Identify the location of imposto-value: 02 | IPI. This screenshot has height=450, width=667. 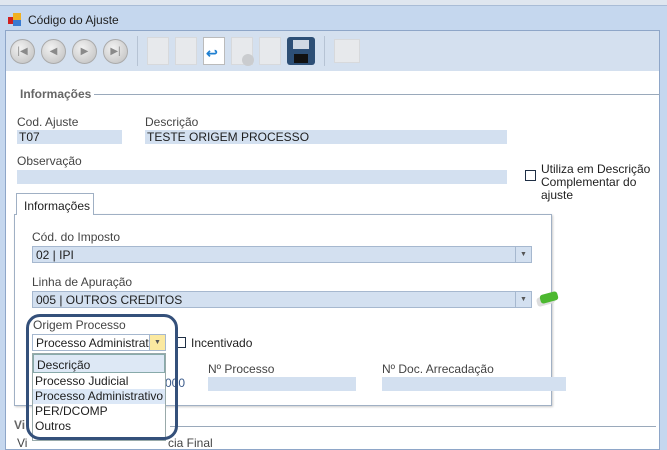
(55, 254).